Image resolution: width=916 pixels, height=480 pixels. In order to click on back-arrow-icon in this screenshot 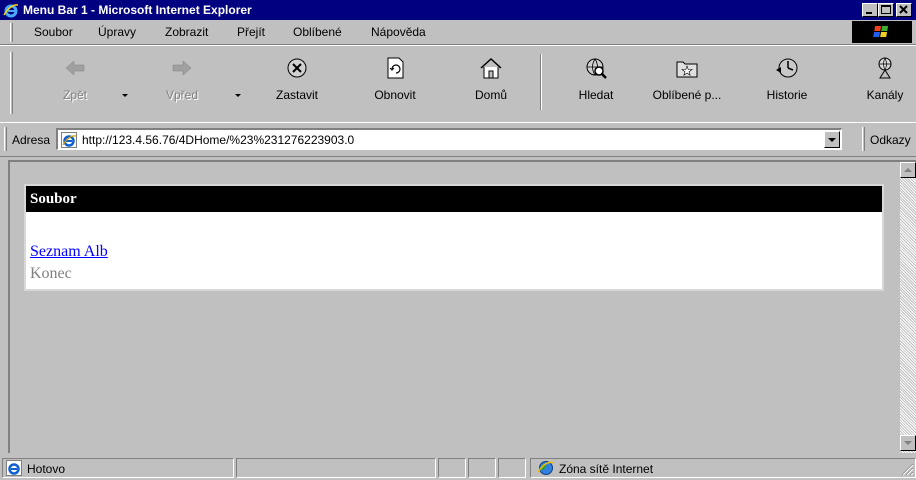, I will do `click(75, 68)`.